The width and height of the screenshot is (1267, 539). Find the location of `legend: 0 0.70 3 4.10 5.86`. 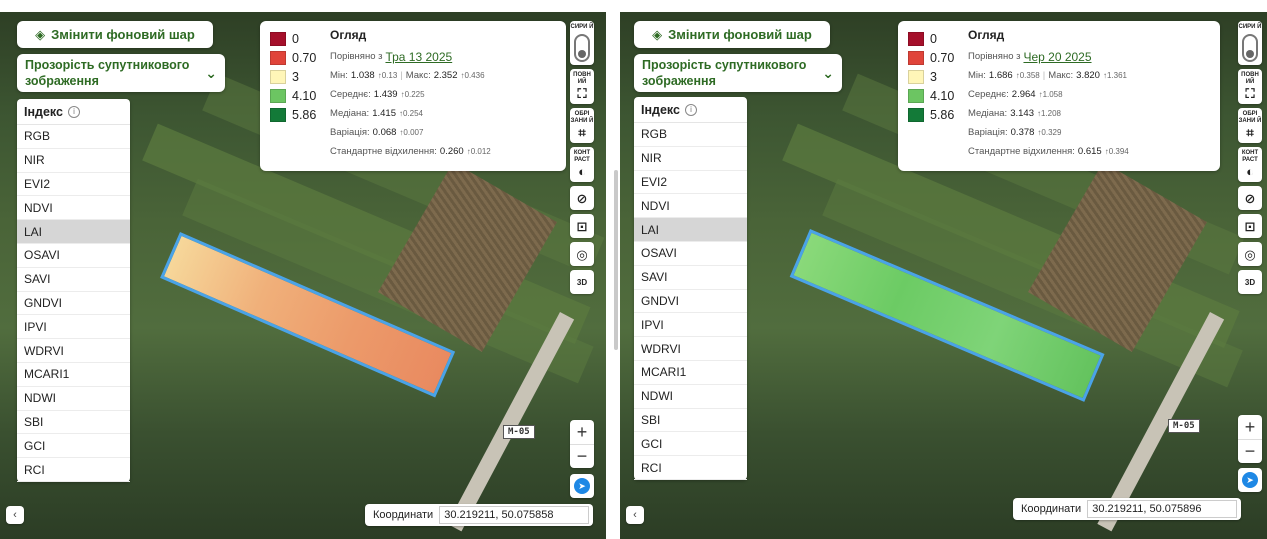

legend: 0 0.70 3 4.10 5.86 is located at coordinates (938, 76).